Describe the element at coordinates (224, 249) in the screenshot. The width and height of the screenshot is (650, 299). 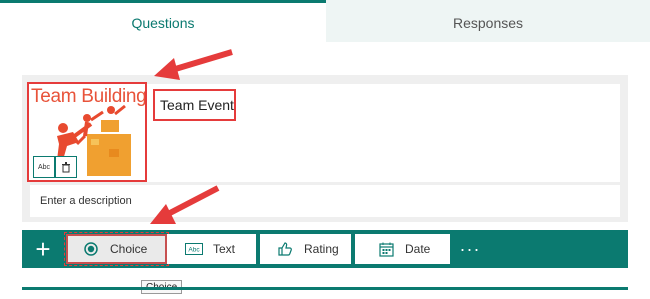
I see `text-label: Text` at that location.